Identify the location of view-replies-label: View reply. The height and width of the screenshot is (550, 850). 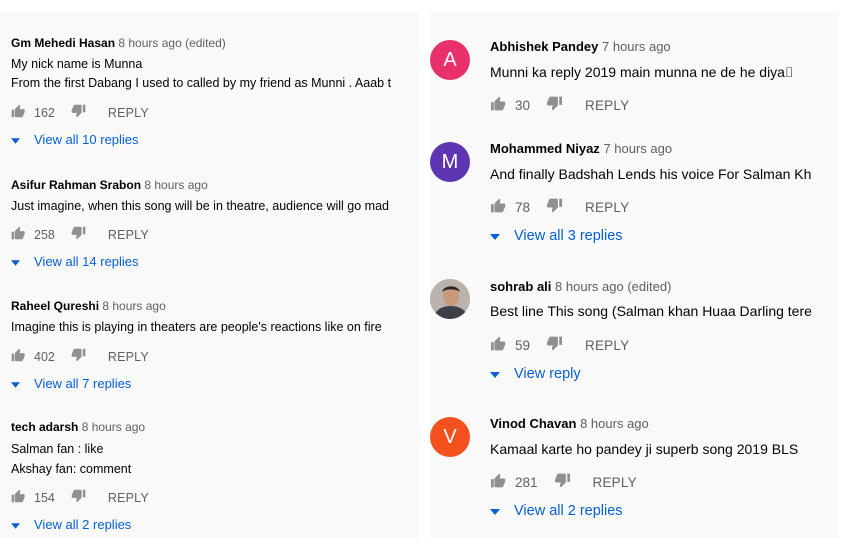
(547, 374).